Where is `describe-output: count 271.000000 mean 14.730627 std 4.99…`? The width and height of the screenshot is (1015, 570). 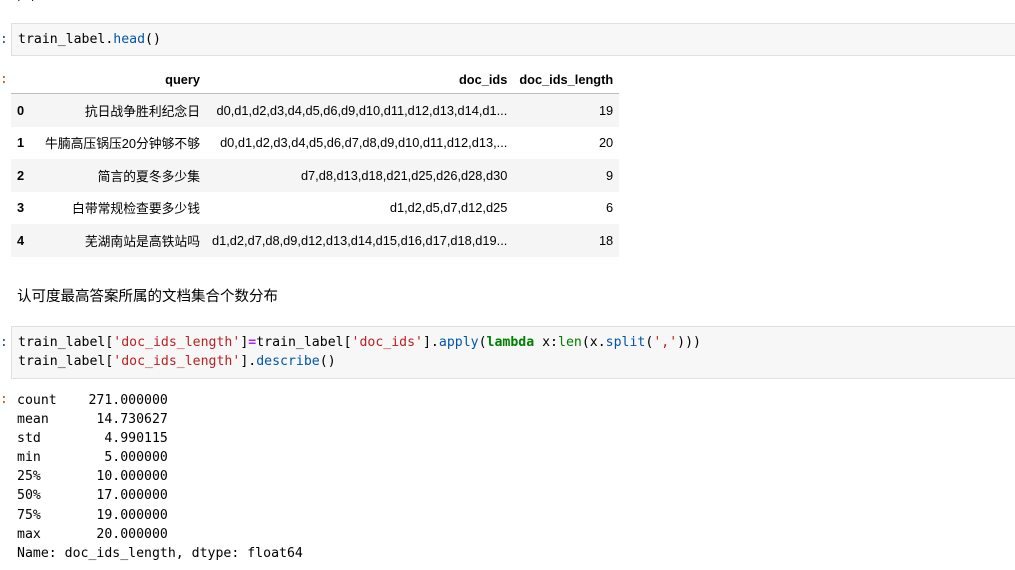 describe-output: count 271.000000 mean 14.730627 std 4.99… is located at coordinates (160, 477).